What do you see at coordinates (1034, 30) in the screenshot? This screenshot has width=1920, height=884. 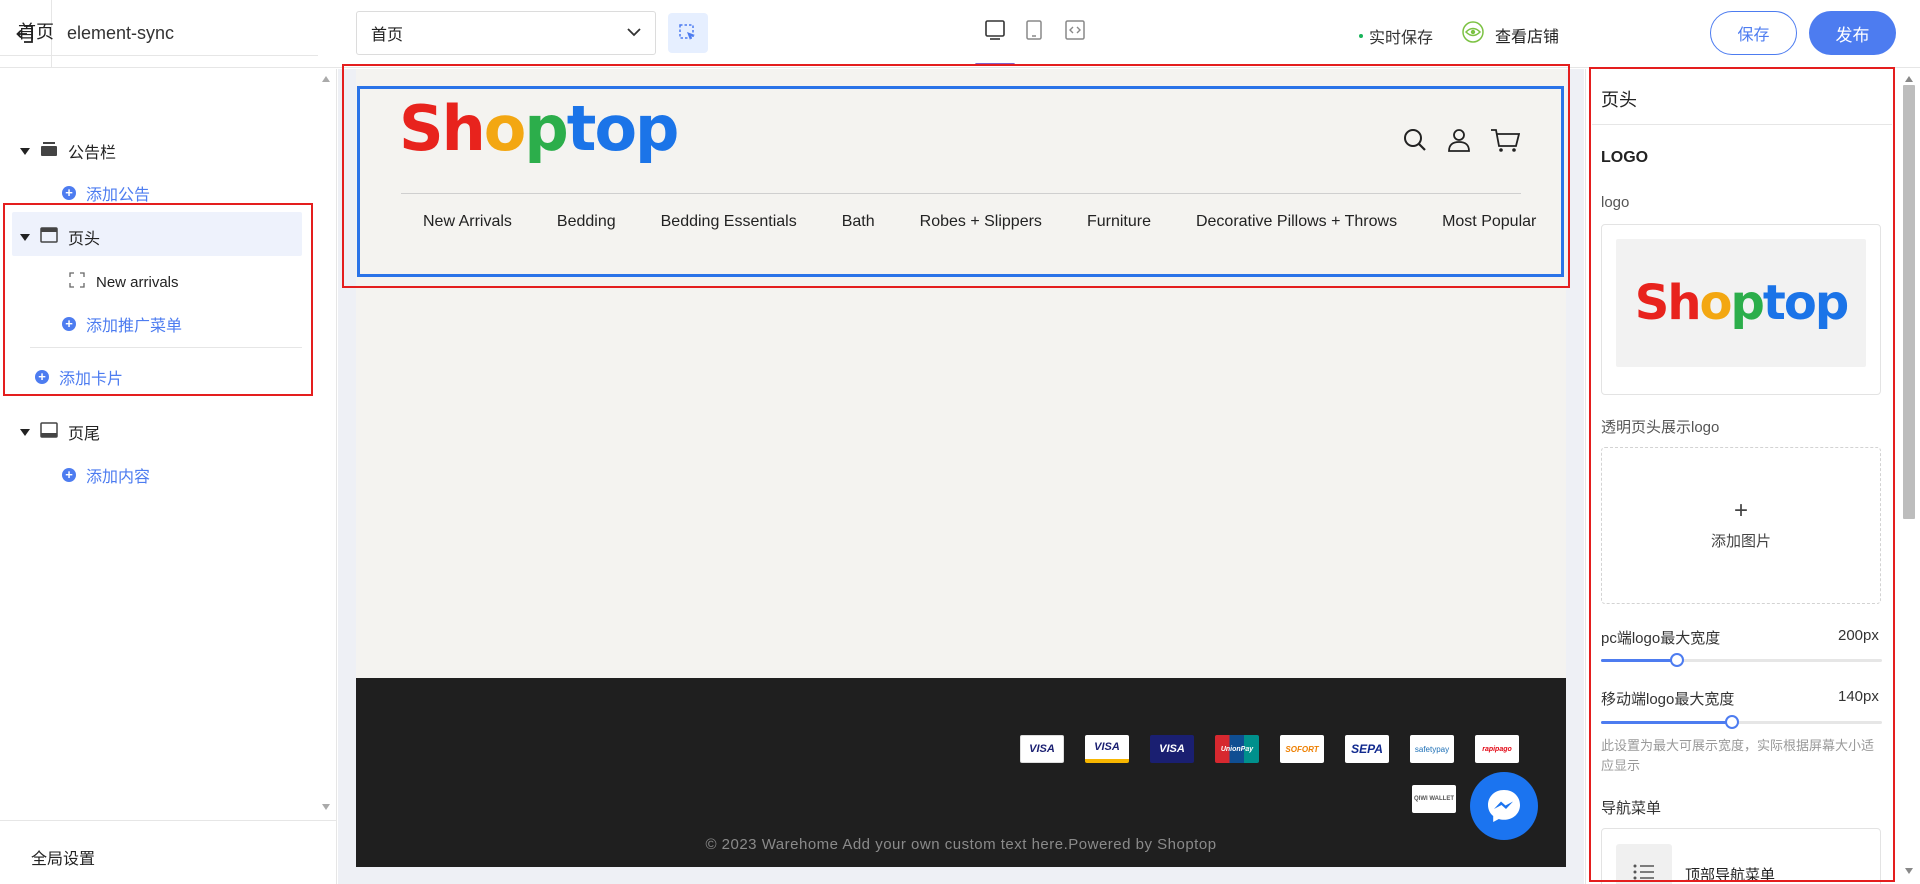 I see `tablet-view-icon` at bounding box center [1034, 30].